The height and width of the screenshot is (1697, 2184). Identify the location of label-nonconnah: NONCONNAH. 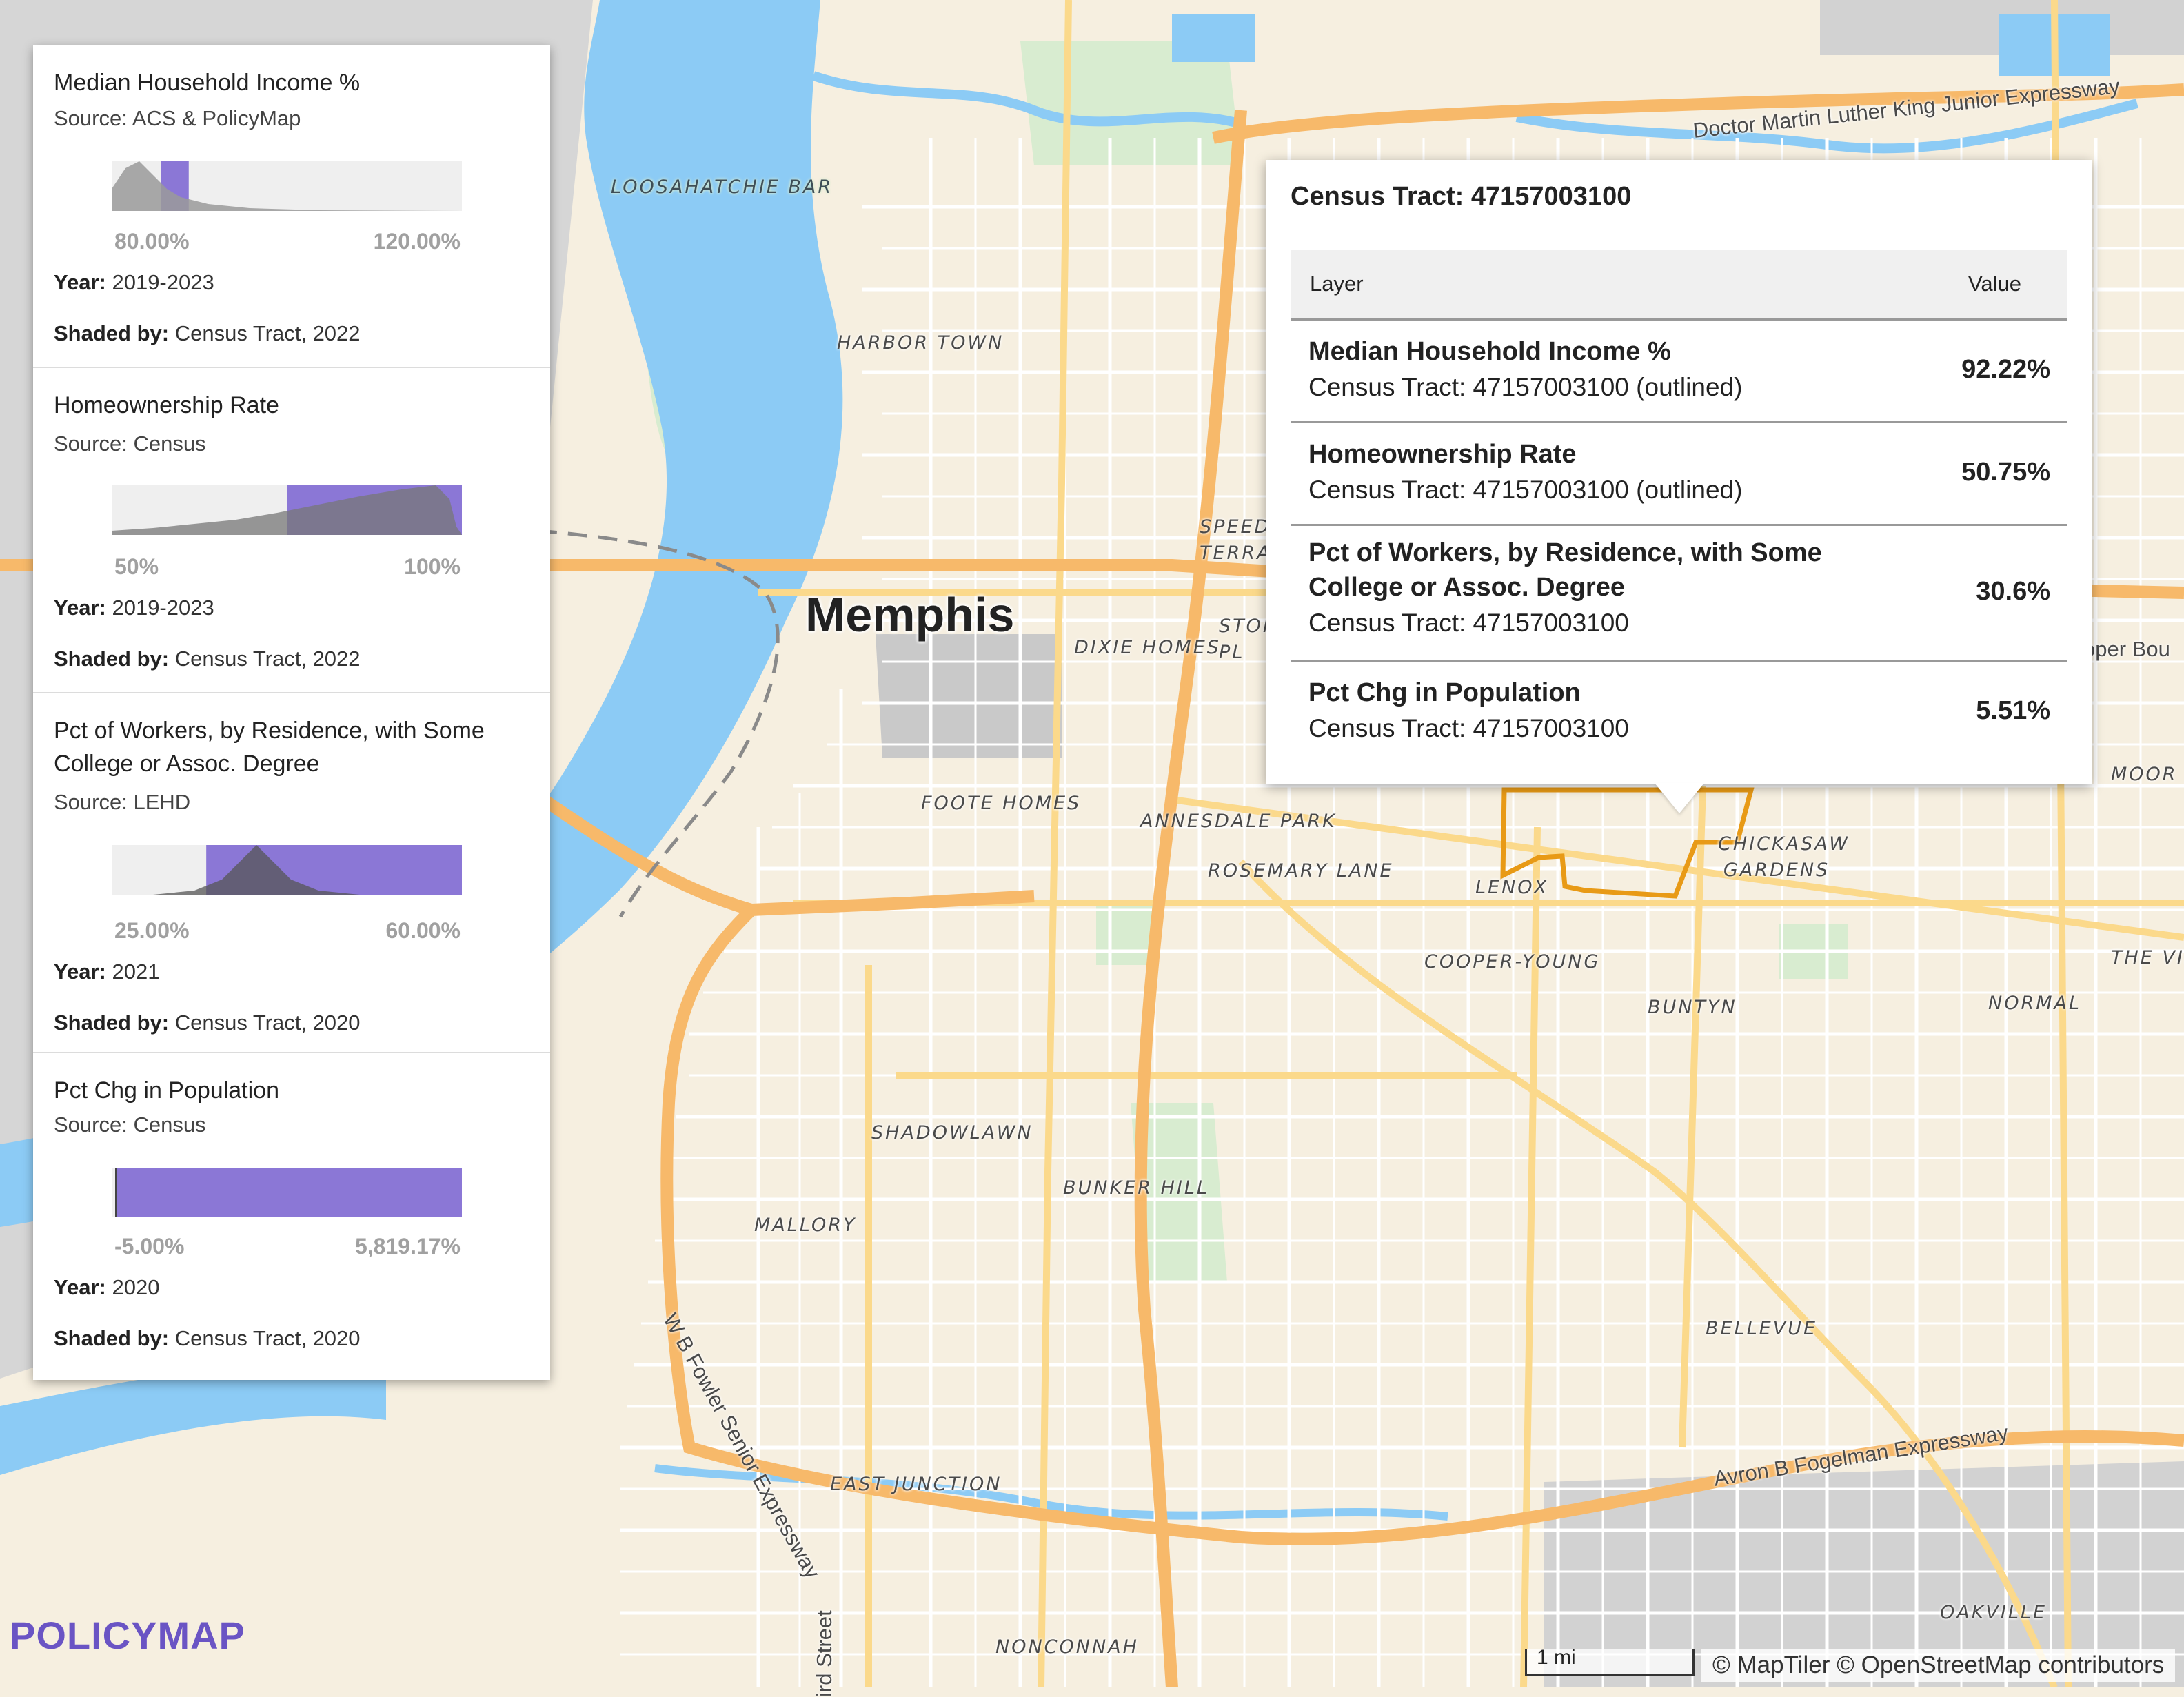
(1067, 1647).